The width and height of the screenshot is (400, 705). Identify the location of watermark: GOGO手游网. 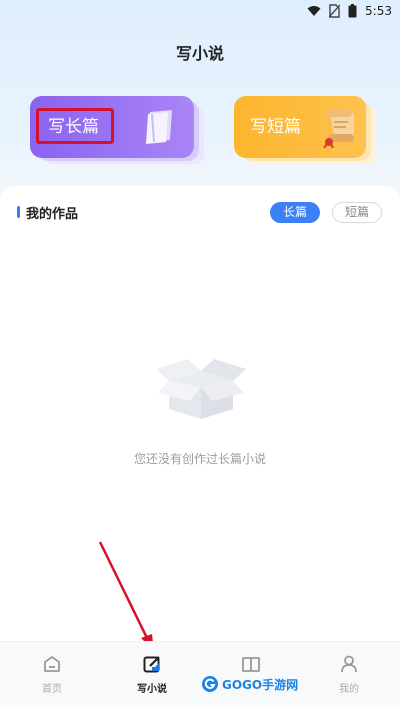
(249, 684).